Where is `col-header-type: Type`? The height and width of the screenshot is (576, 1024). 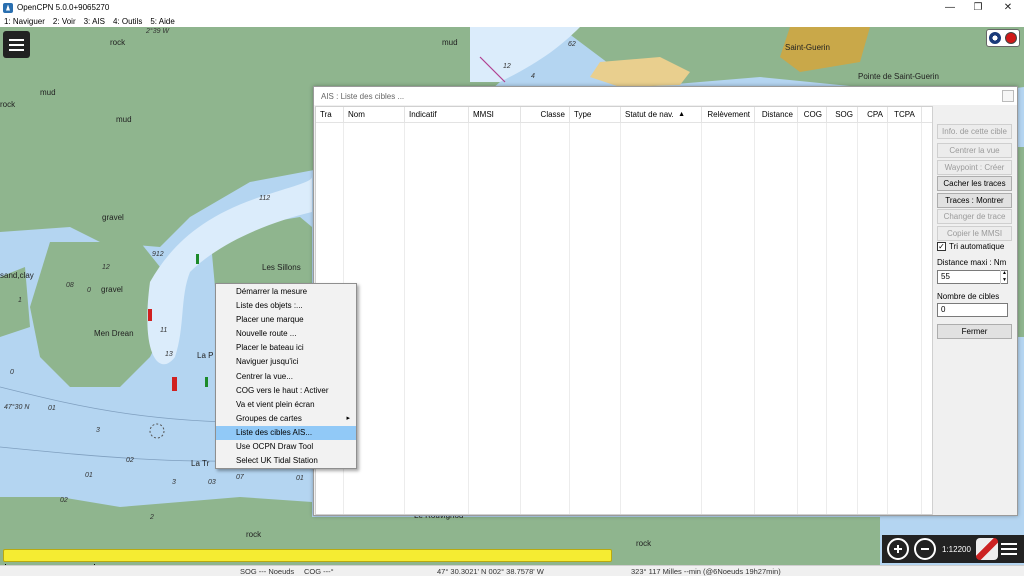
col-header-type: Type is located at coordinates (595, 115).